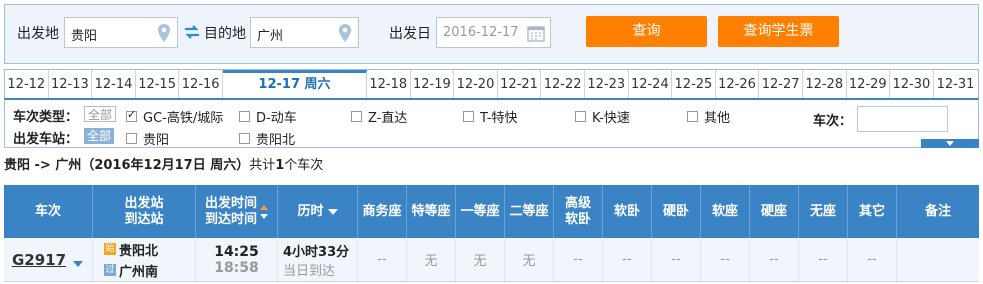 The height and width of the screenshot is (284, 983). Describe the element at coordinates (651, 84) in the screenshot. I see `date-tab: 12-24` at that location.